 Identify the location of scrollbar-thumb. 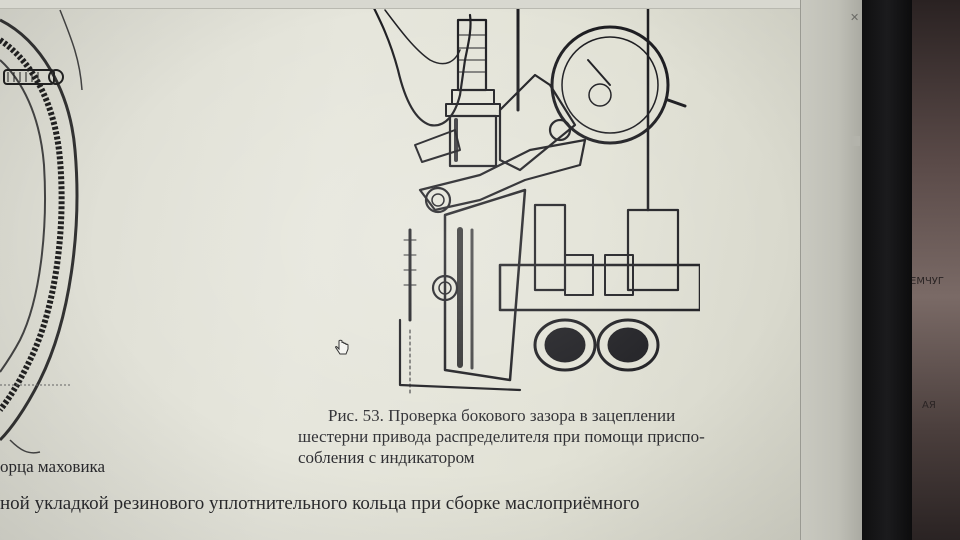
(856, 141).